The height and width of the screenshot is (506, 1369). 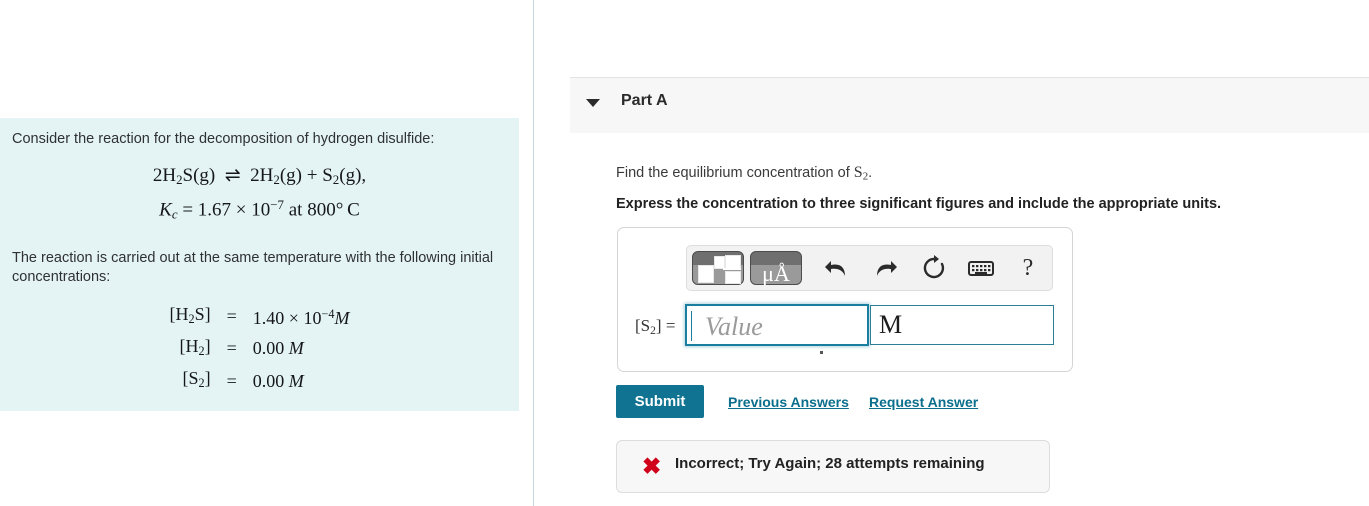 What do you see at coordinates (190, 314) in the screenshot?
I see `species-label: [H2S]` at bounding box center [190, 314].